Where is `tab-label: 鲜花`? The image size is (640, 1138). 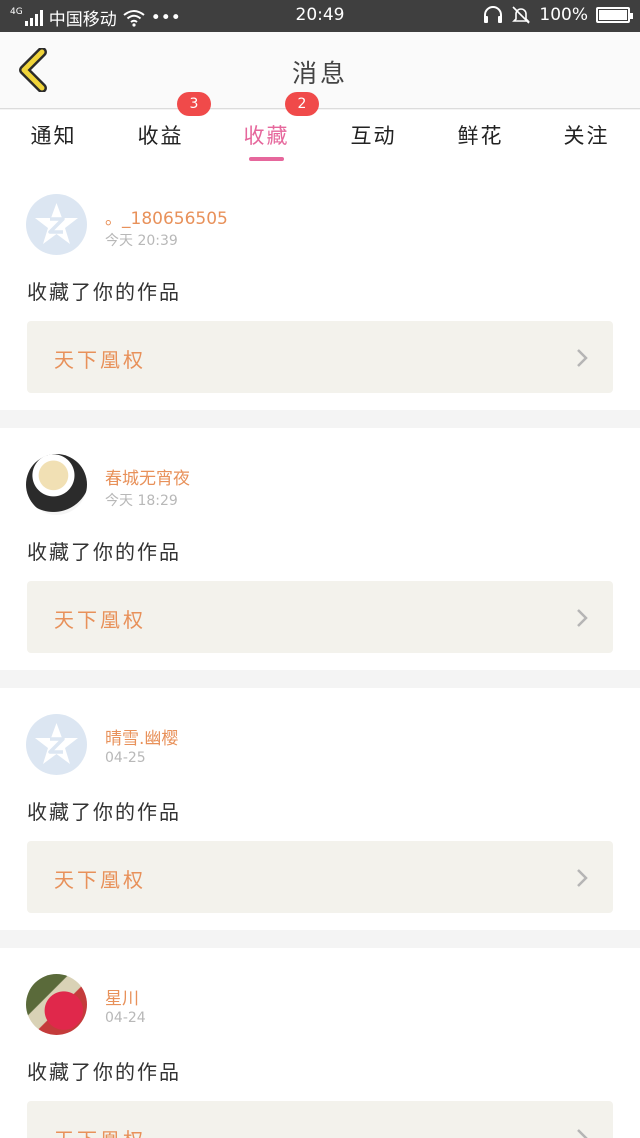 tab-label: 鲜花 is located at coordinates (480, 136).